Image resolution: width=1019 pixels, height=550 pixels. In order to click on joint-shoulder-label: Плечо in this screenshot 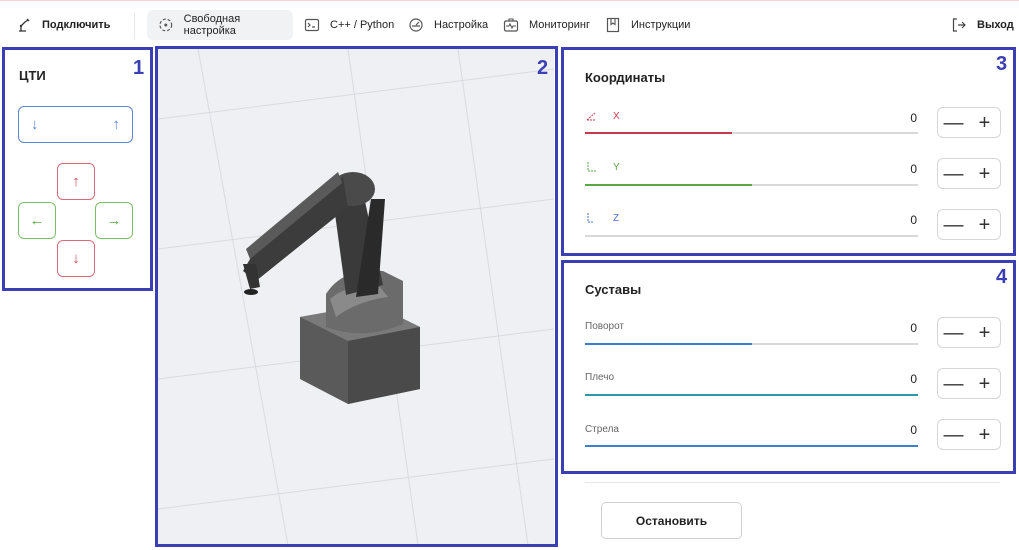, I will do `click(600, 377)`.